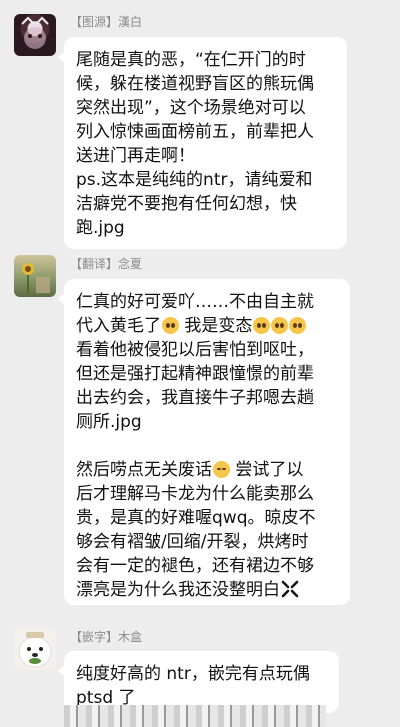 The image size is (400, 727). I want to click on message-text-line: 出去约会，我直接牛子邦嗯去趟, so click(195, 398).